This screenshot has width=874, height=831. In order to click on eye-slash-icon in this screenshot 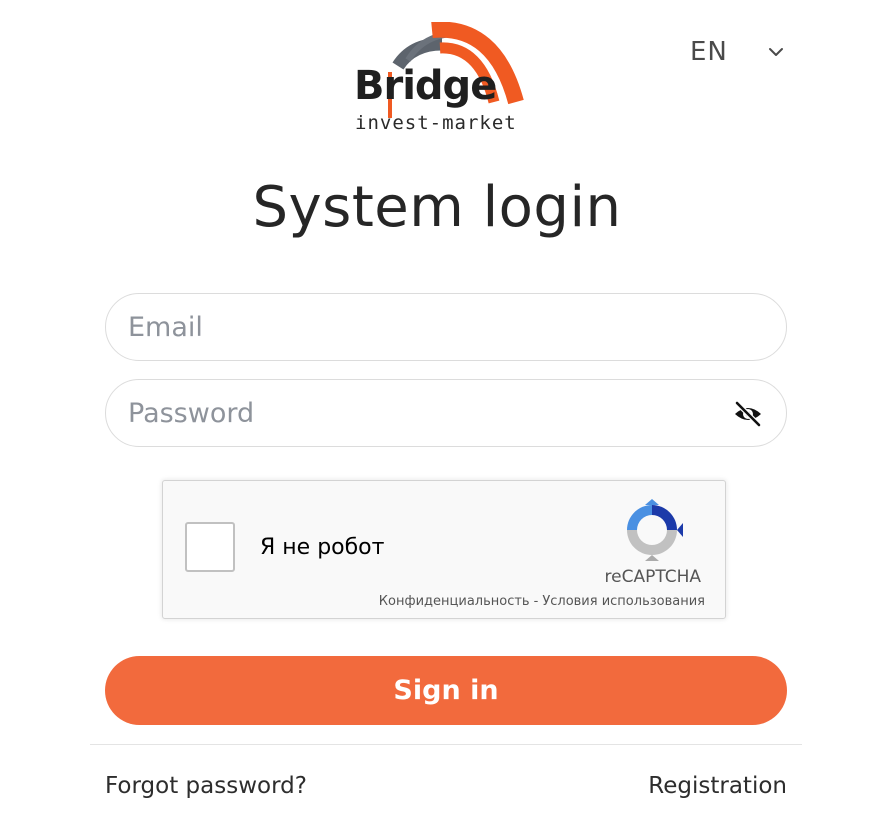, I will do `click(748, 414)`.